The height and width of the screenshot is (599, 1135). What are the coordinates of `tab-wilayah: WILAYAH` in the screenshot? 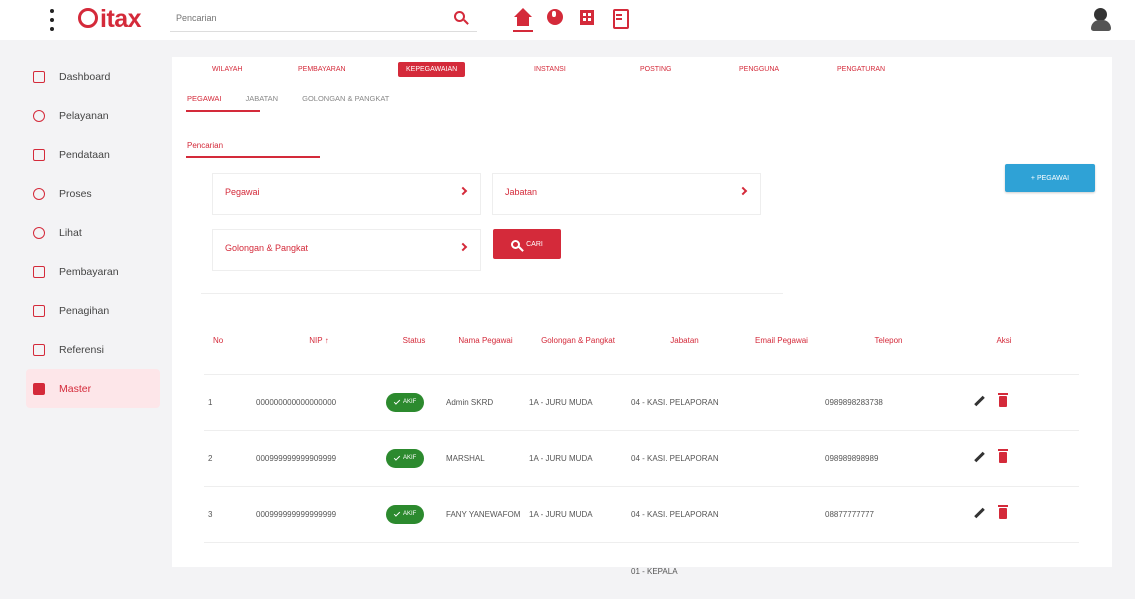 It's located at (227, 69).